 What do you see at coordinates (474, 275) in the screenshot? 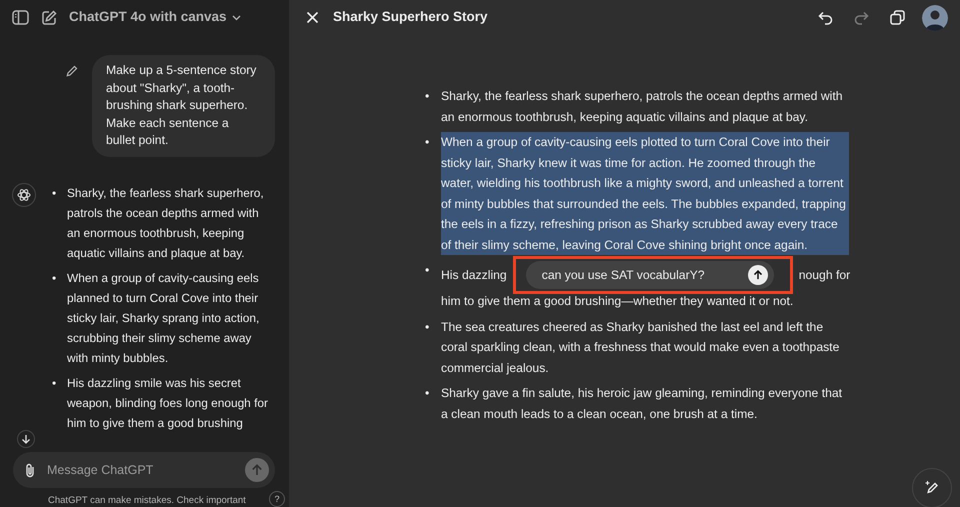
I see `paragraph-text: His dazzling` at bounding box center [474, 275].